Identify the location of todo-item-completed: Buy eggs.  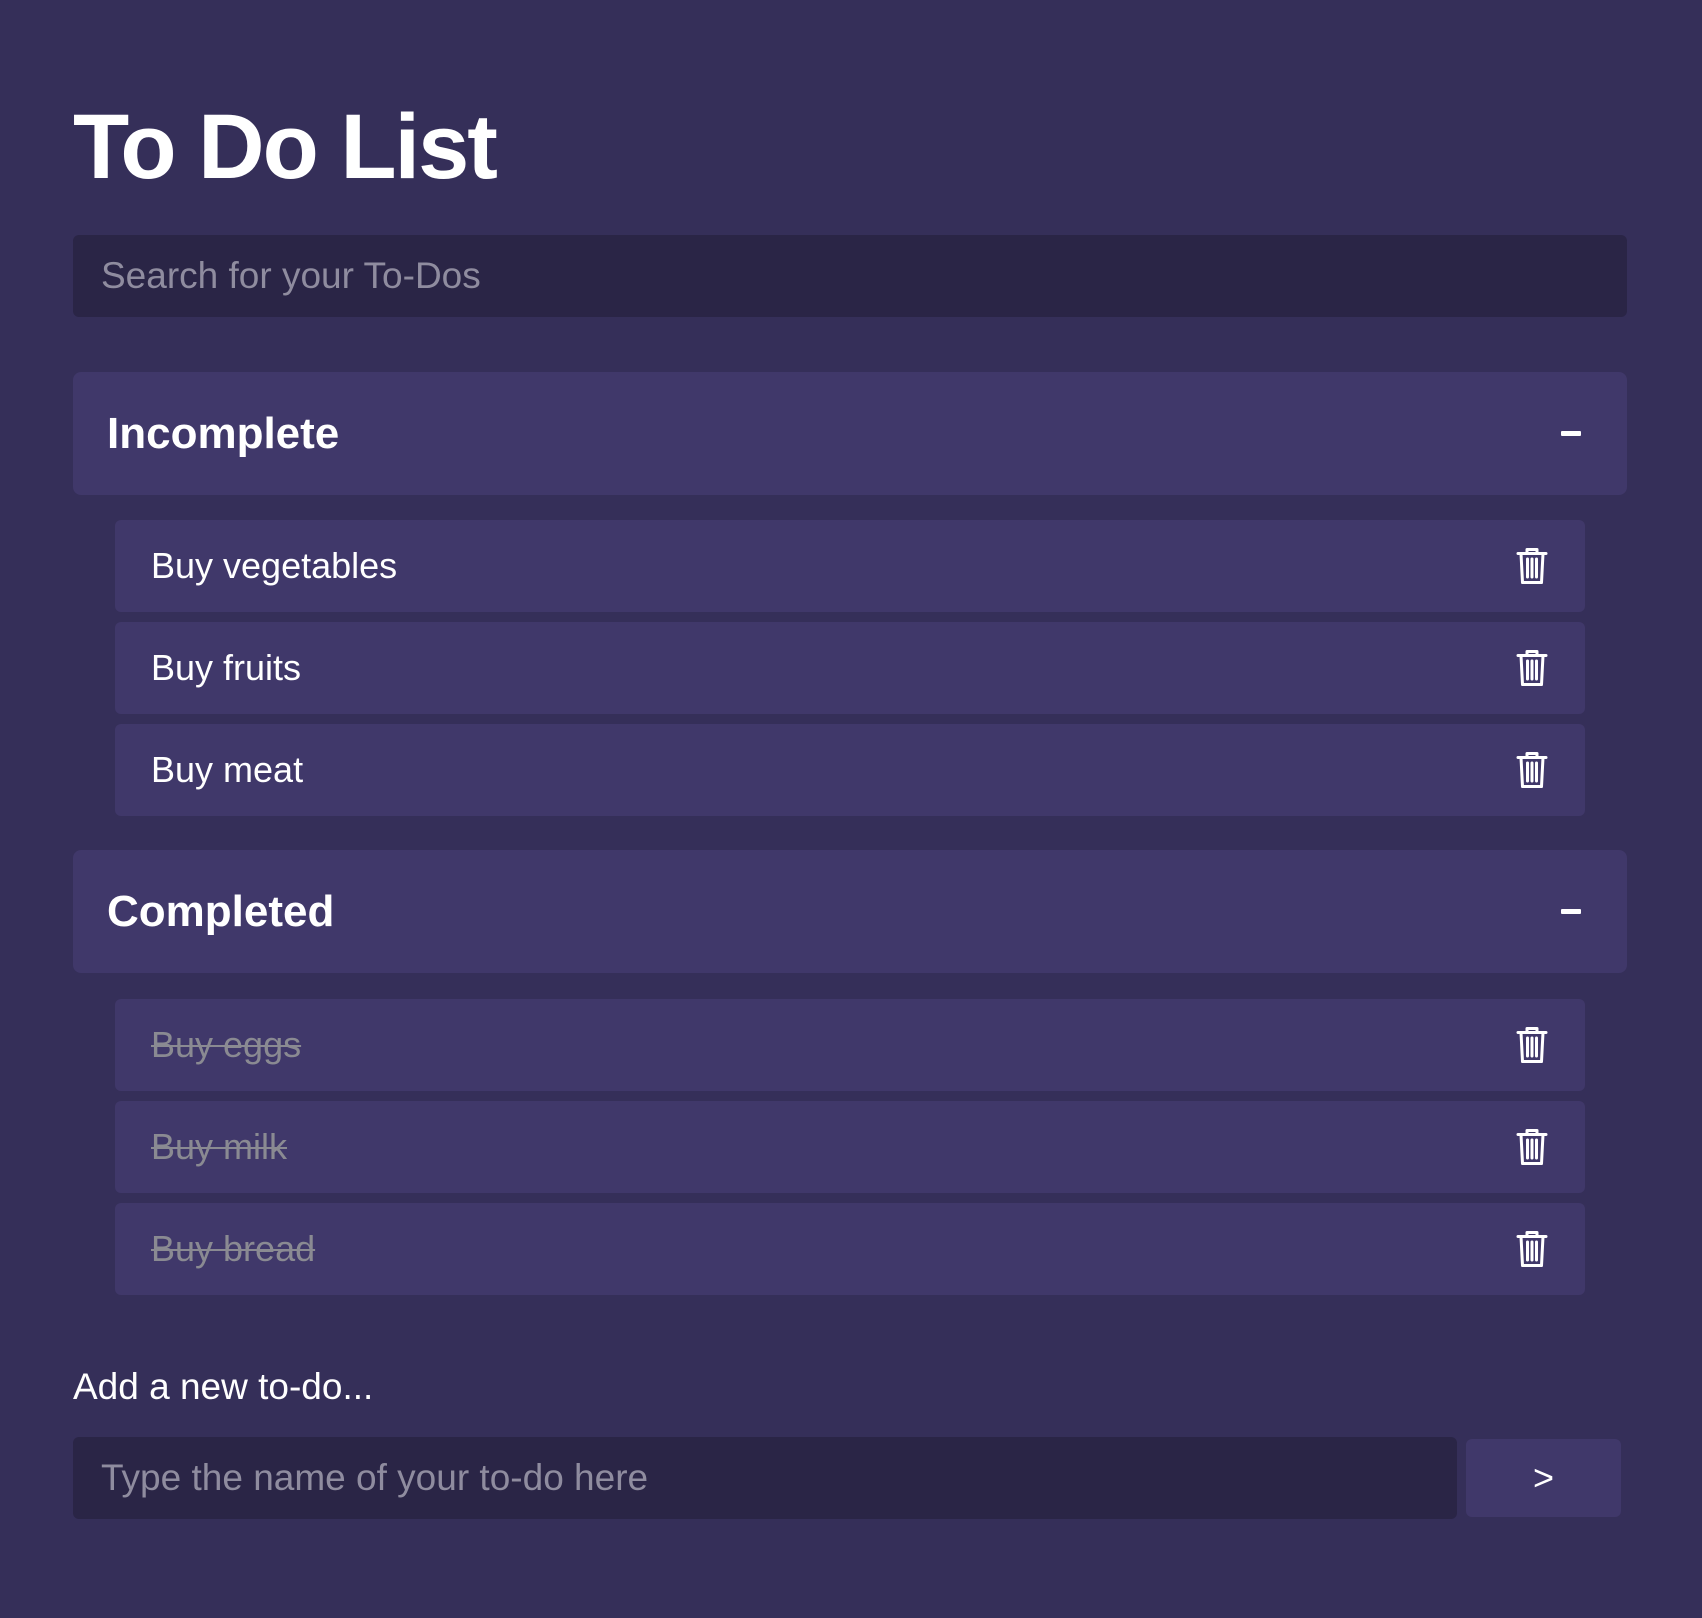
(850, 1045).